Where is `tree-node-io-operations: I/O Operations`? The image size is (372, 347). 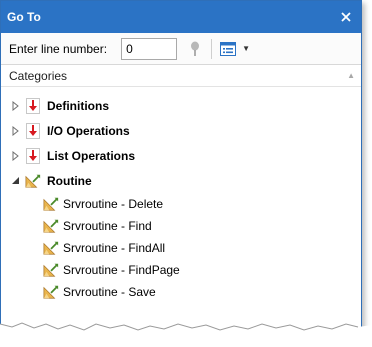
tree-node-io-operations: I/O Operations is located at coordinates (181, 130).